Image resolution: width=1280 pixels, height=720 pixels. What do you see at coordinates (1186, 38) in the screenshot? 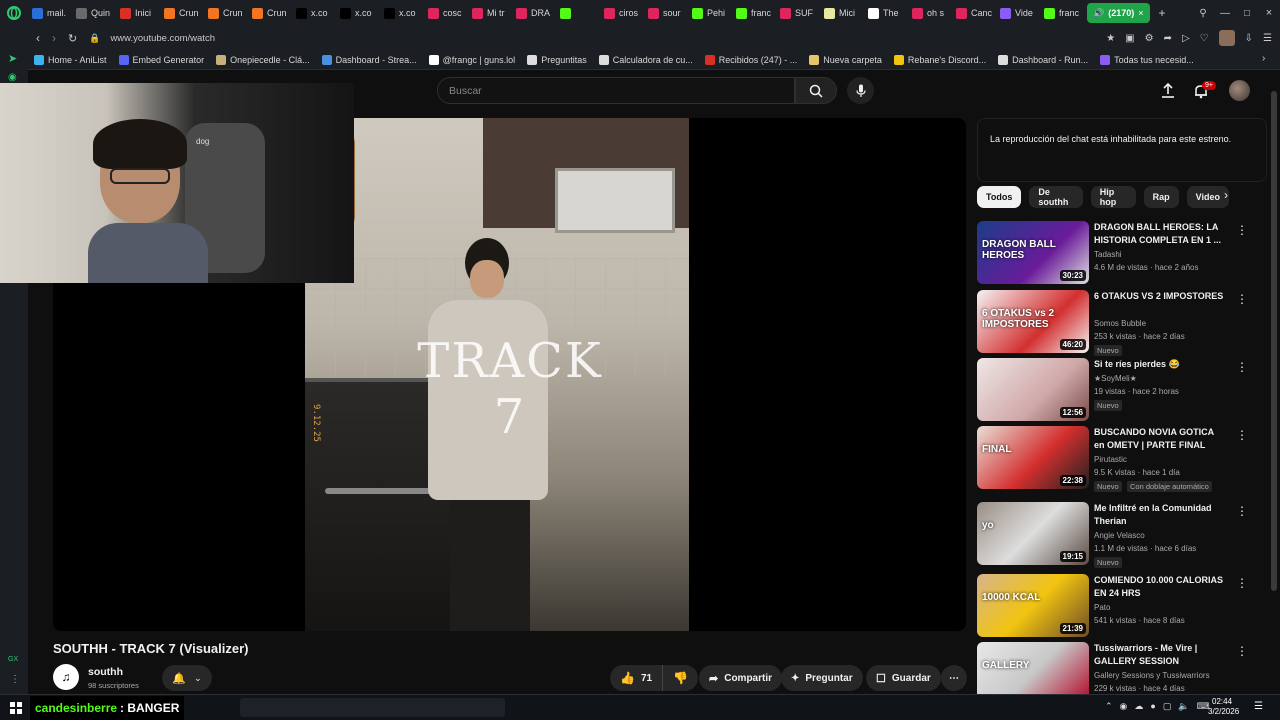
I see `play-icon: ▷` at bounding box center [1186, 38].